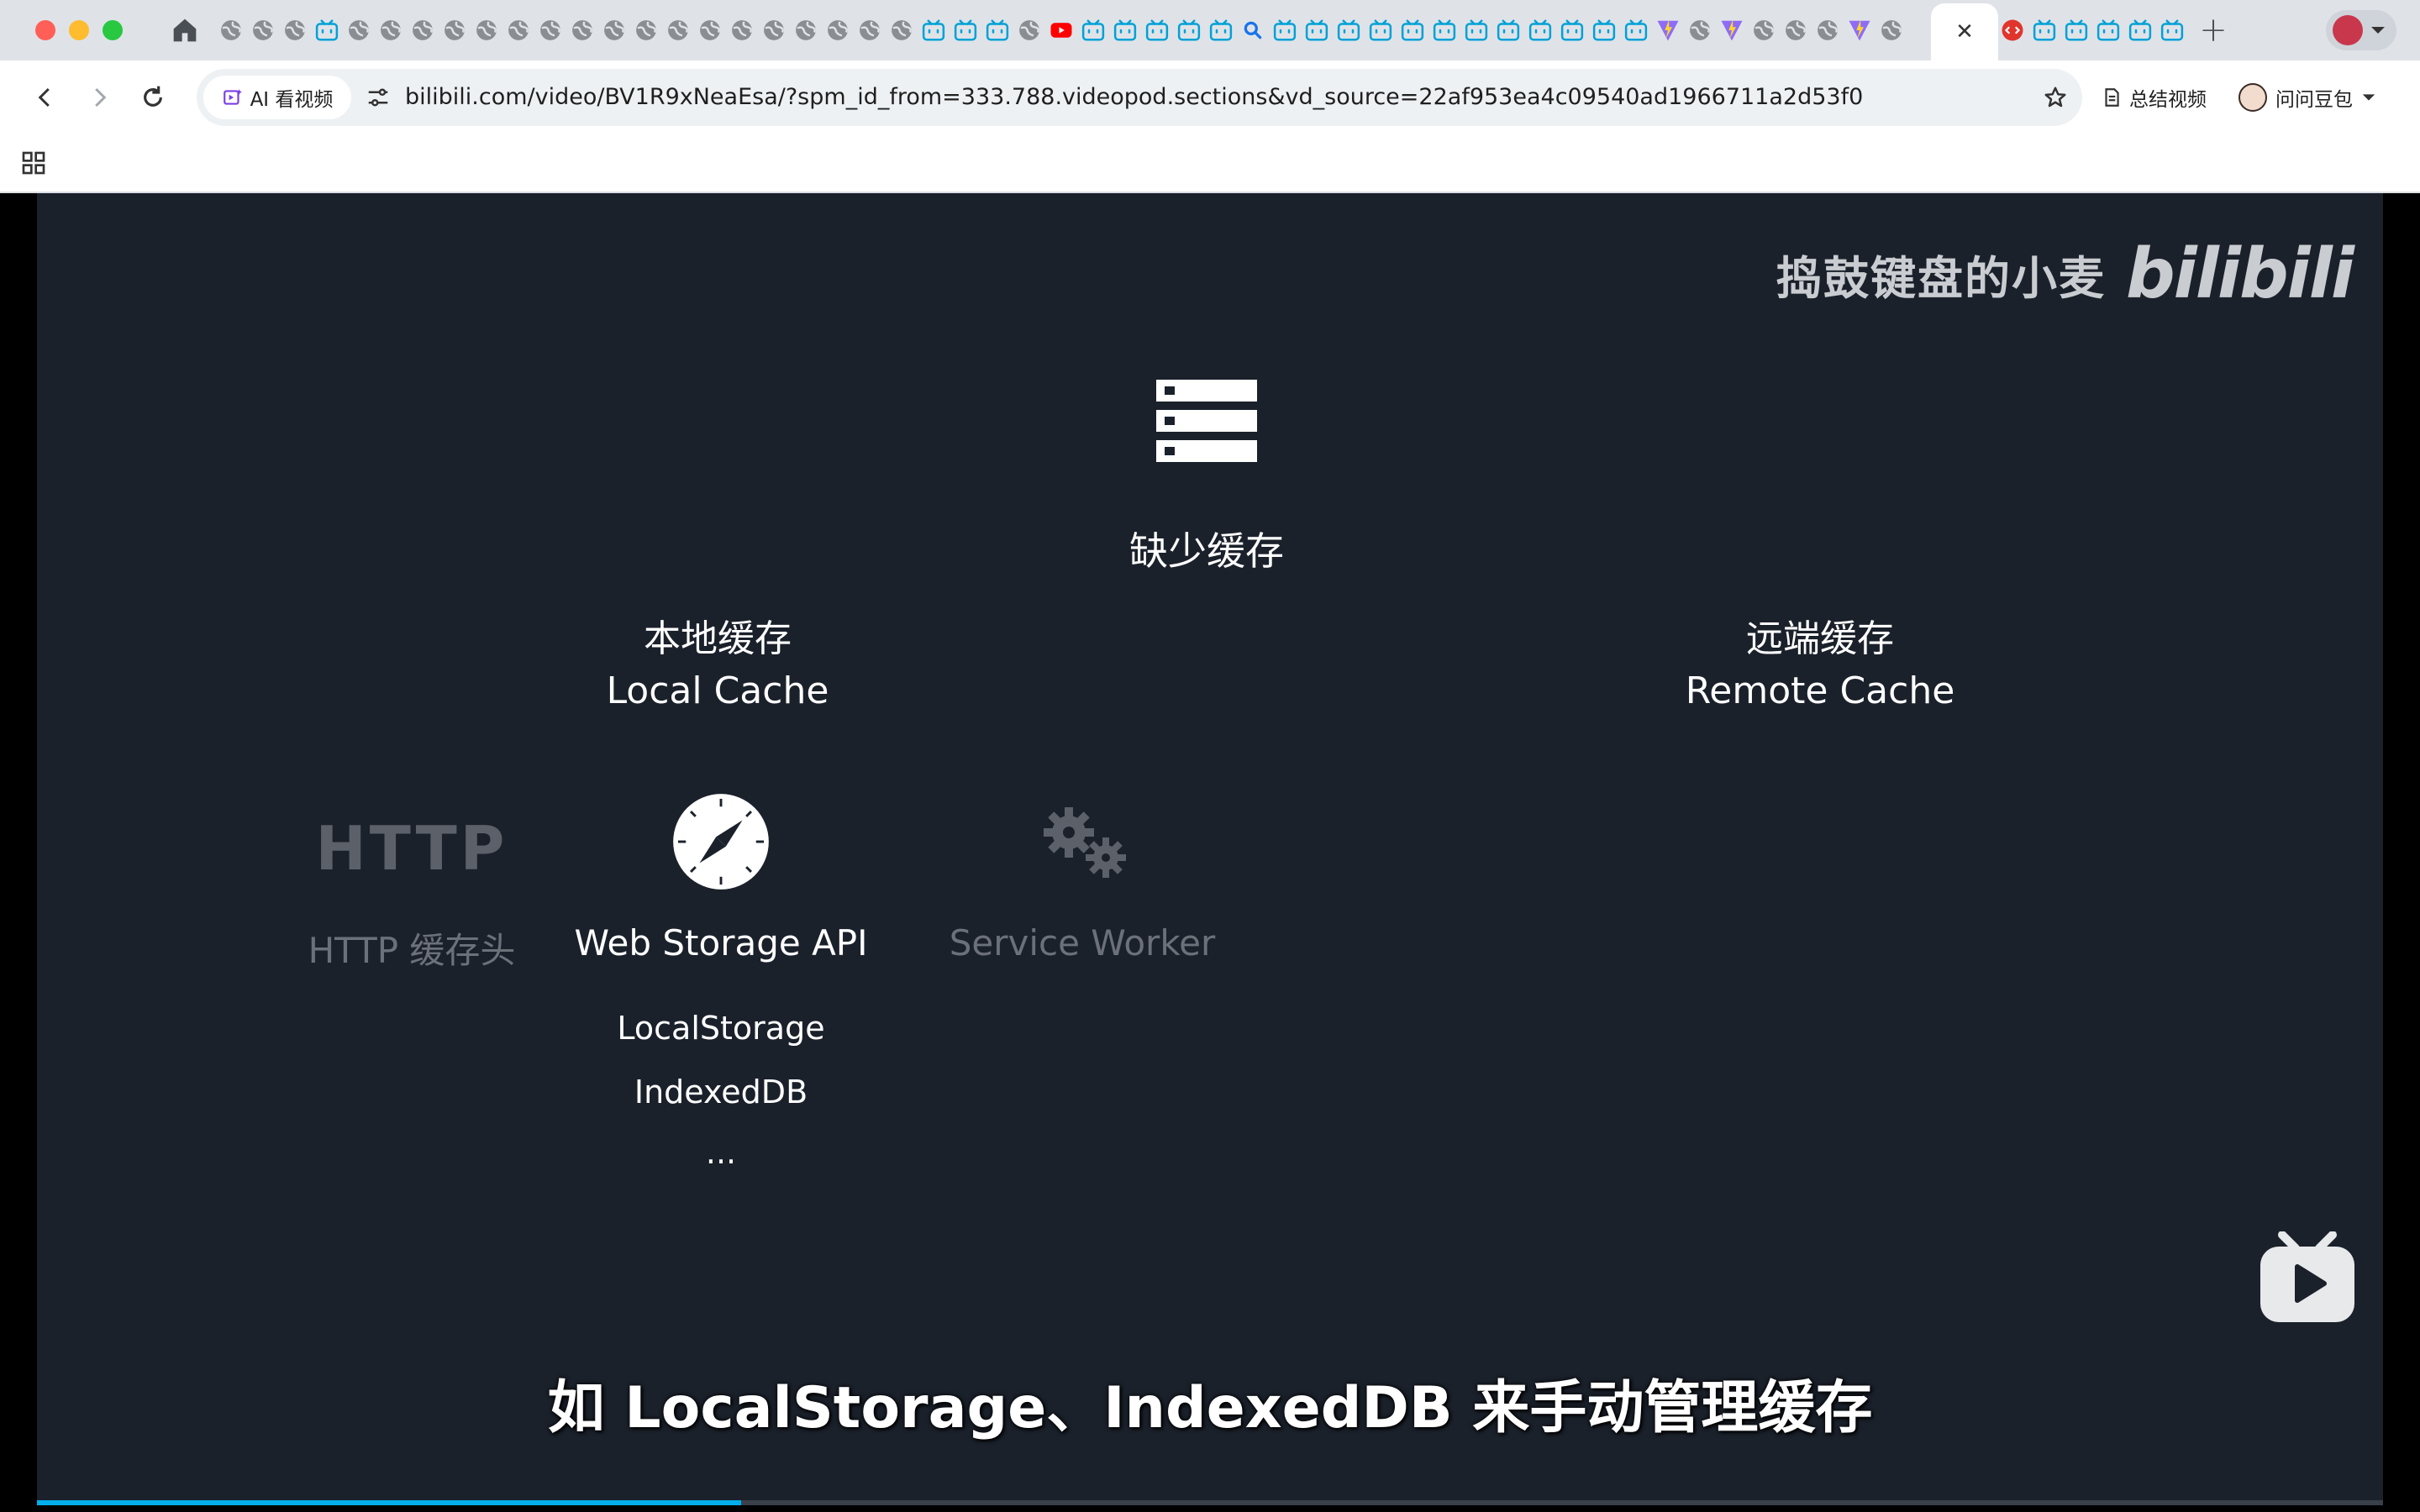 This screenshot has width=2420, height=1512. Describe the element at coordinates (233, 97) in the screenshot. I see `ai-video-icon` at that location.